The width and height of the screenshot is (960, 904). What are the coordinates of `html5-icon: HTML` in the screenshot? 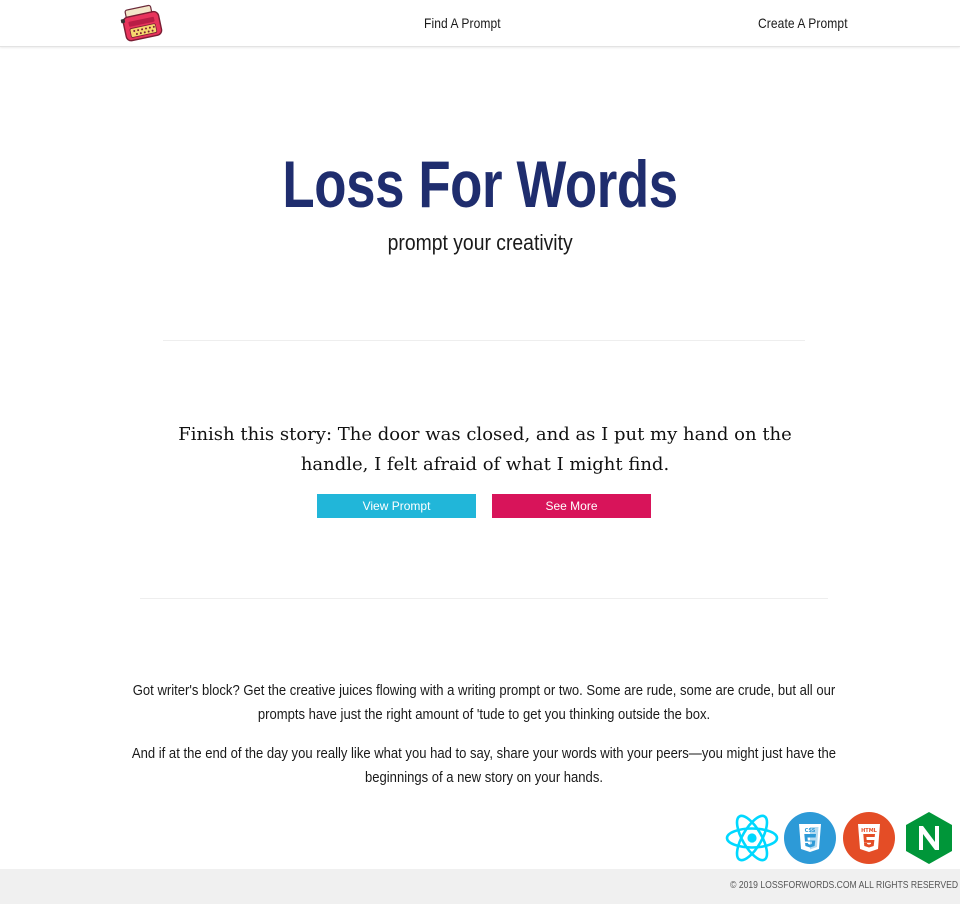 It's located at (869, 838).